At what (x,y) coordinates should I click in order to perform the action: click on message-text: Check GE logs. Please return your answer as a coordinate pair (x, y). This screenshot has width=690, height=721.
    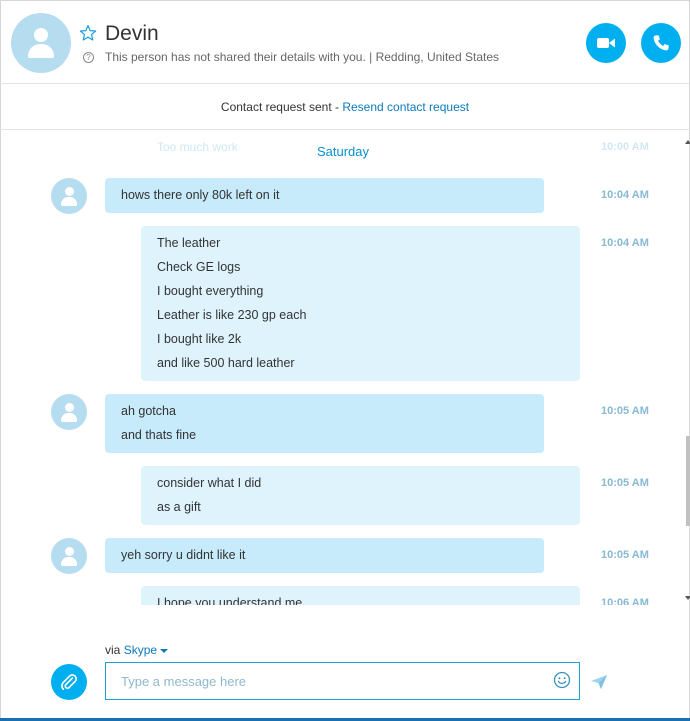
    Looking at the image, I should click on (199, 267).